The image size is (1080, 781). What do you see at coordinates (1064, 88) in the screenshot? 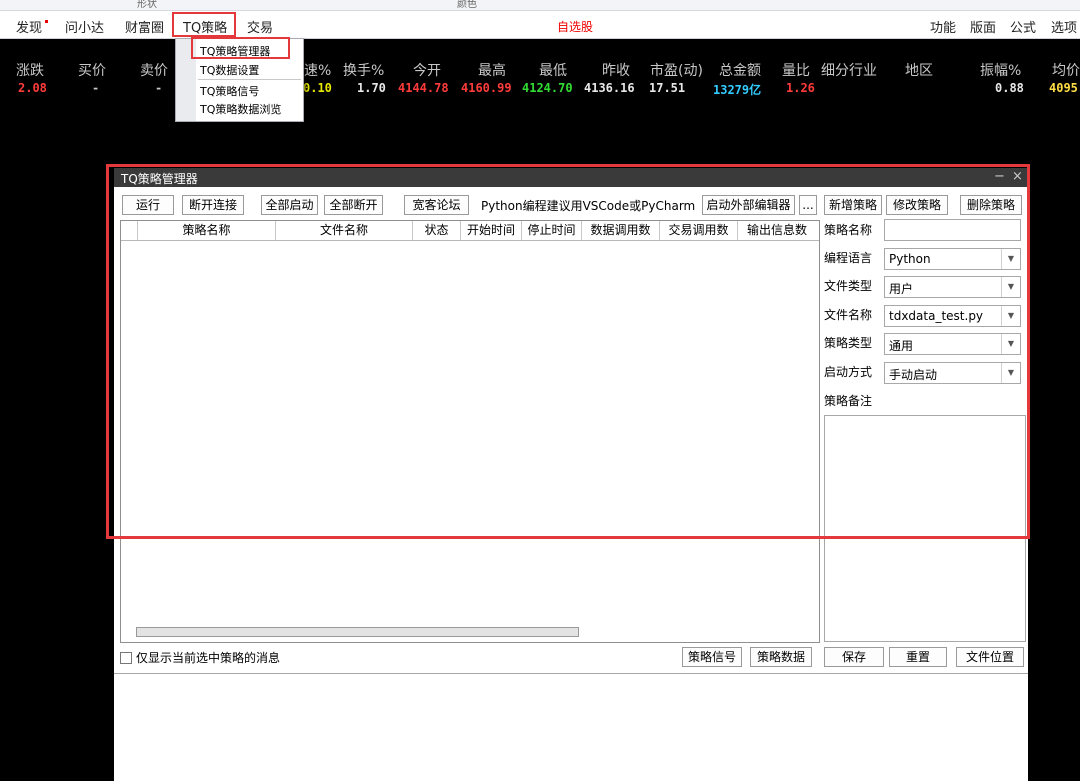
I see `quote-value-15: 4095.30` at bounding box center [1064, 88].